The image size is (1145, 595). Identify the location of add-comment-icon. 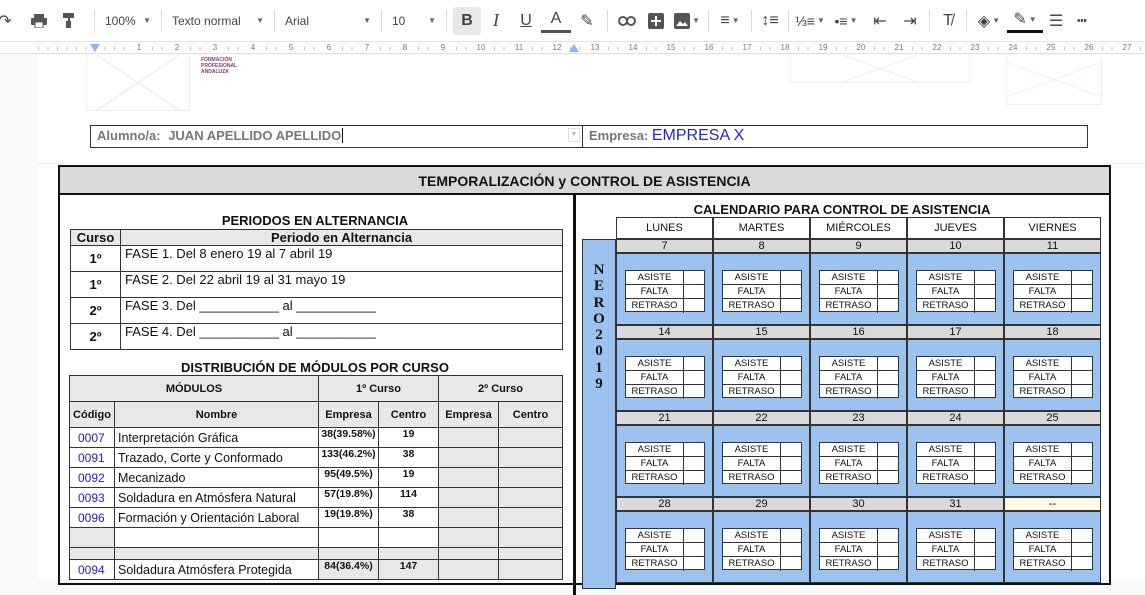
(656, 21).